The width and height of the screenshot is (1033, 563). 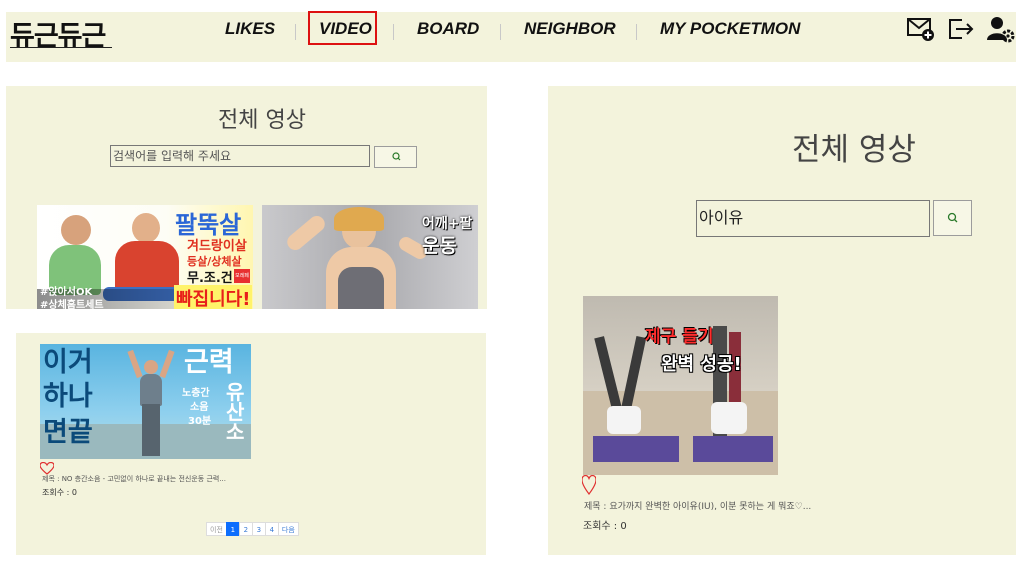 What do you see at coordinates (701, 364) in the screenshot?
I see `thumb-text: 완벽 성공!` at bounding box center [701, 364].